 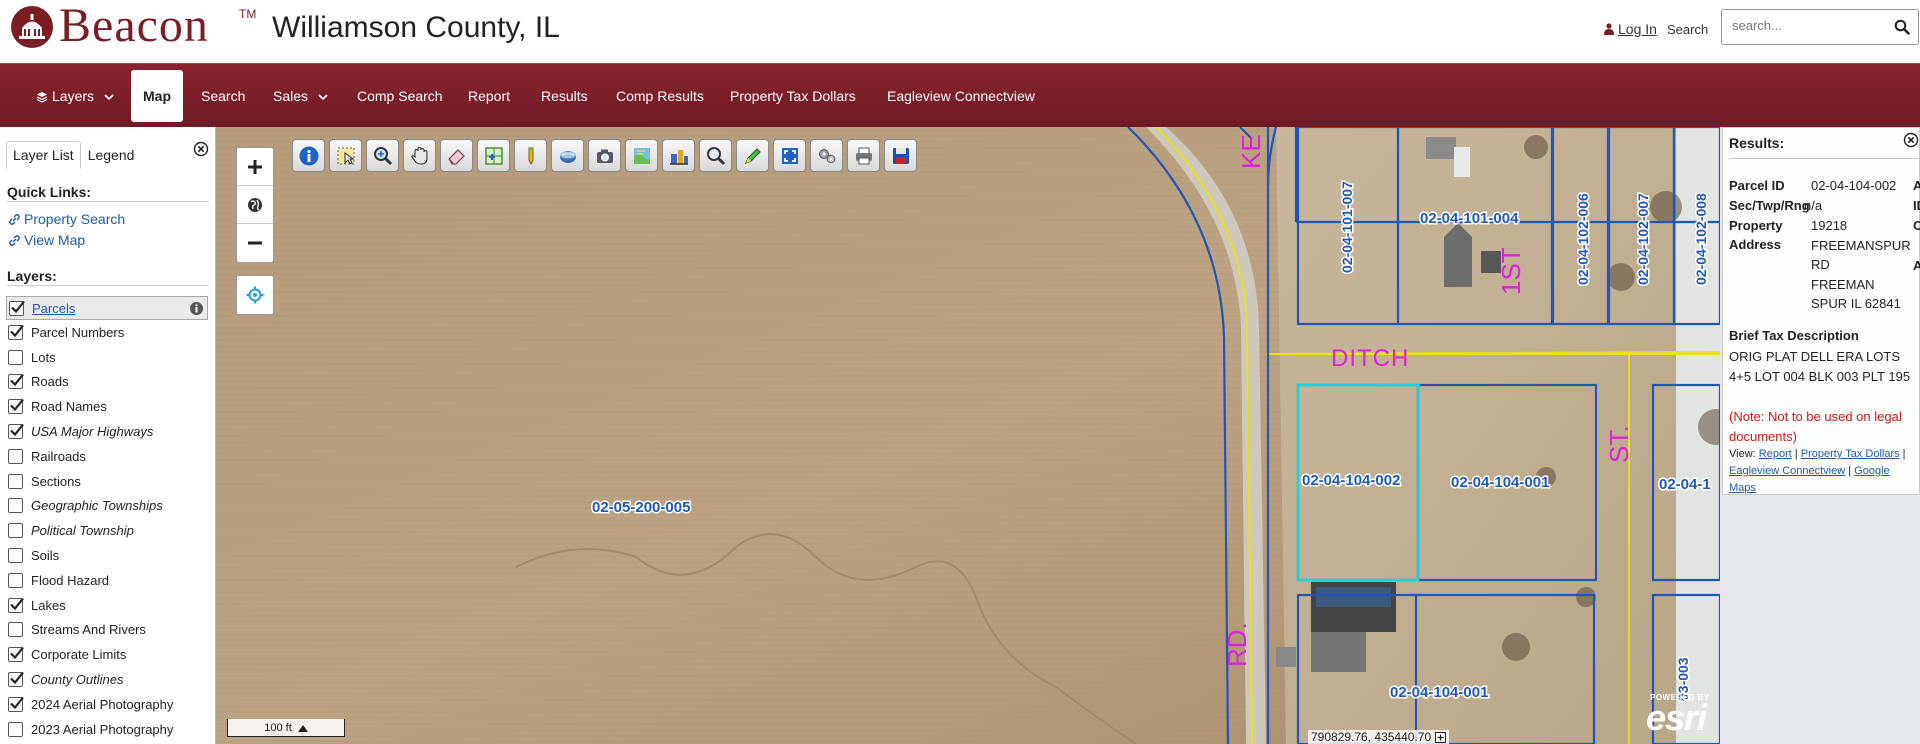 What do you see at coordinates (489, 96) in the screenshot?
I see `nav-report: Report` at bounding box center [489, 96].